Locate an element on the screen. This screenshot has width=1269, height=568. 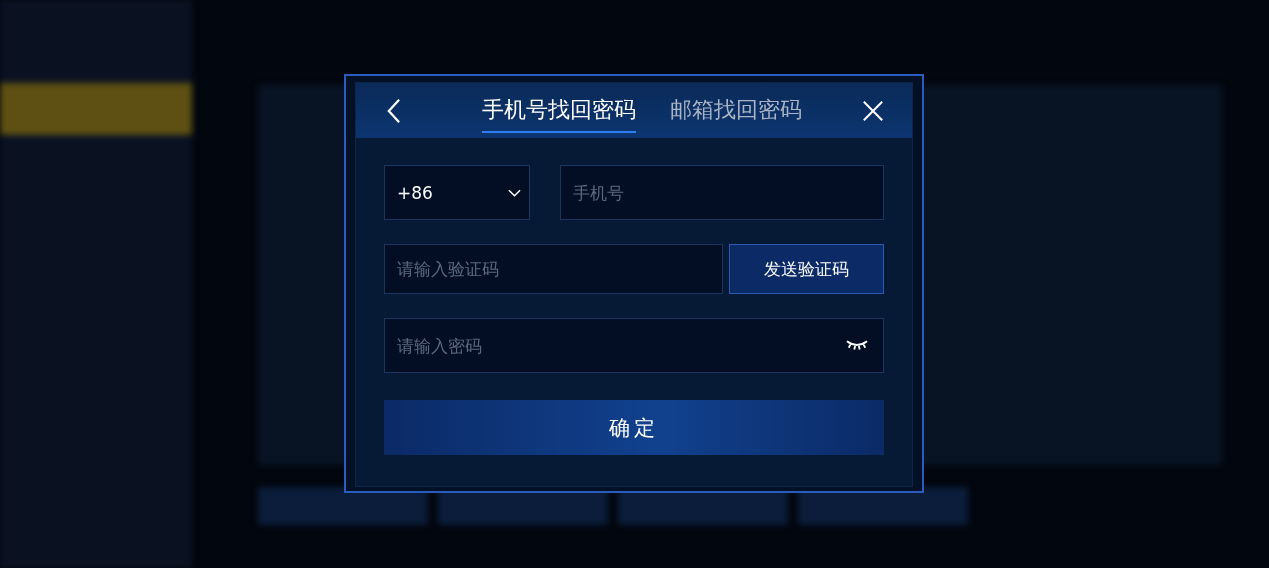
back-icon is located at coordinates (393, 110).